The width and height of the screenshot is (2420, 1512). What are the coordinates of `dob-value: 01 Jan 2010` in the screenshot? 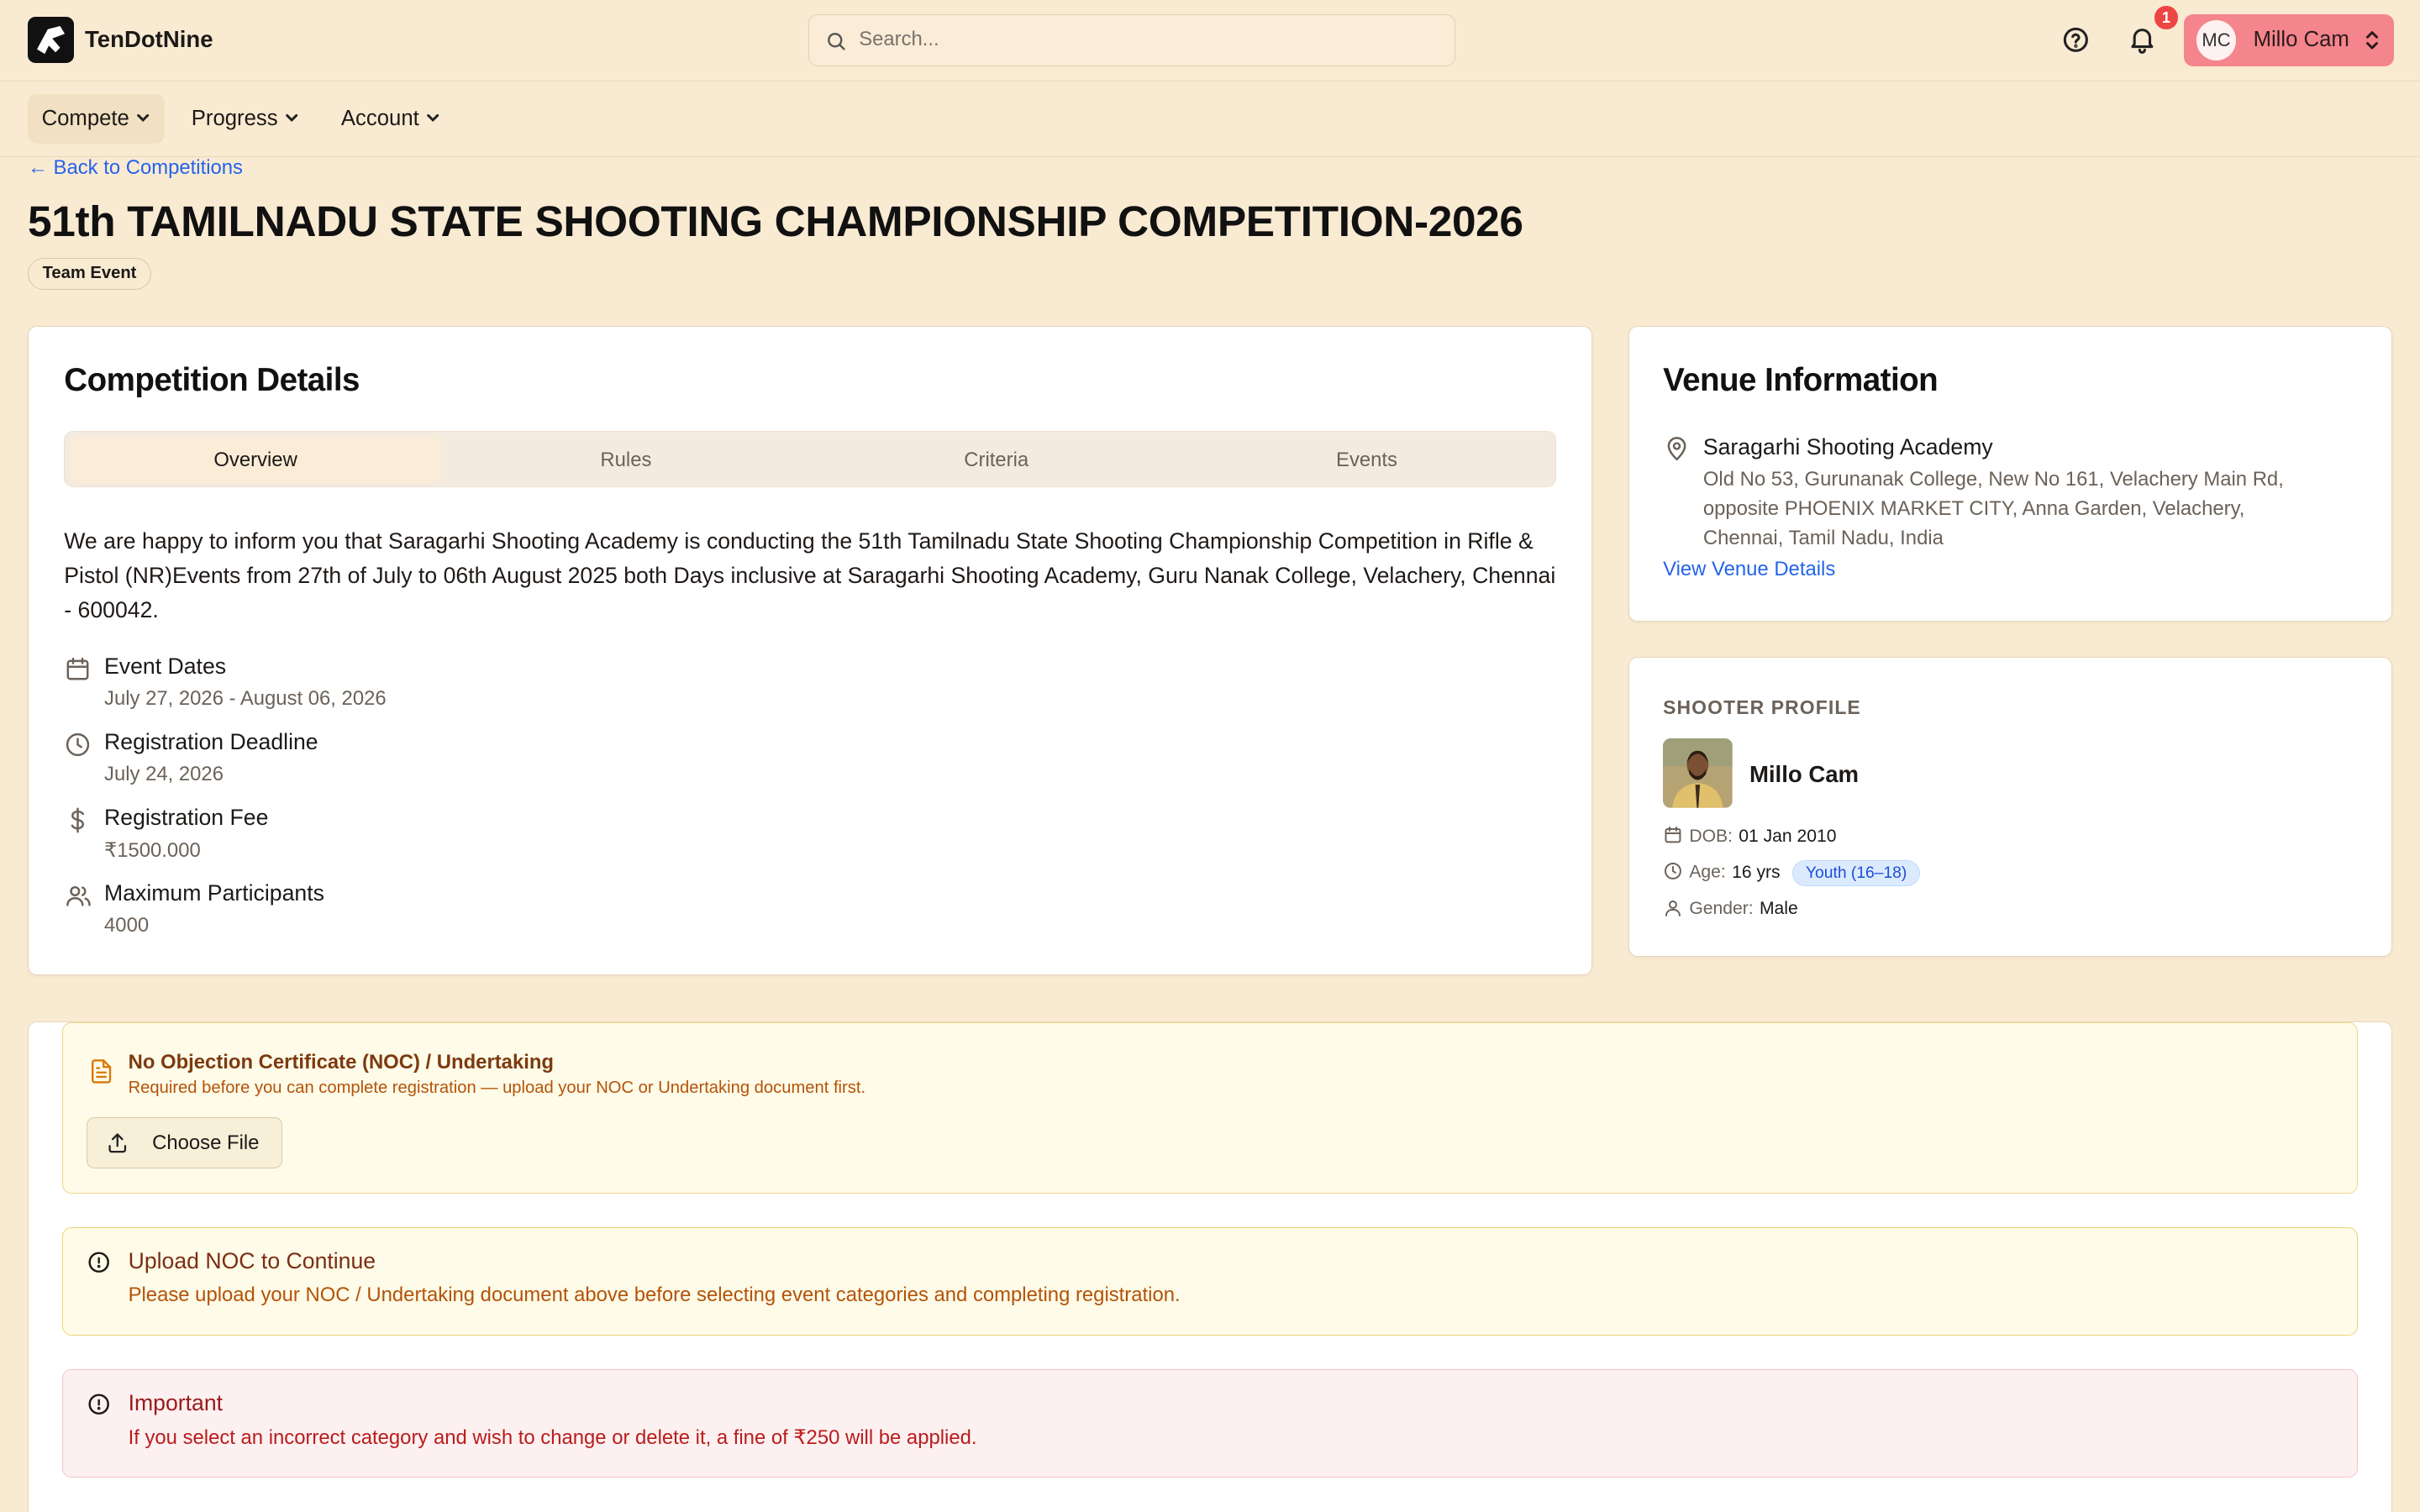 It's located at (1788, 836).